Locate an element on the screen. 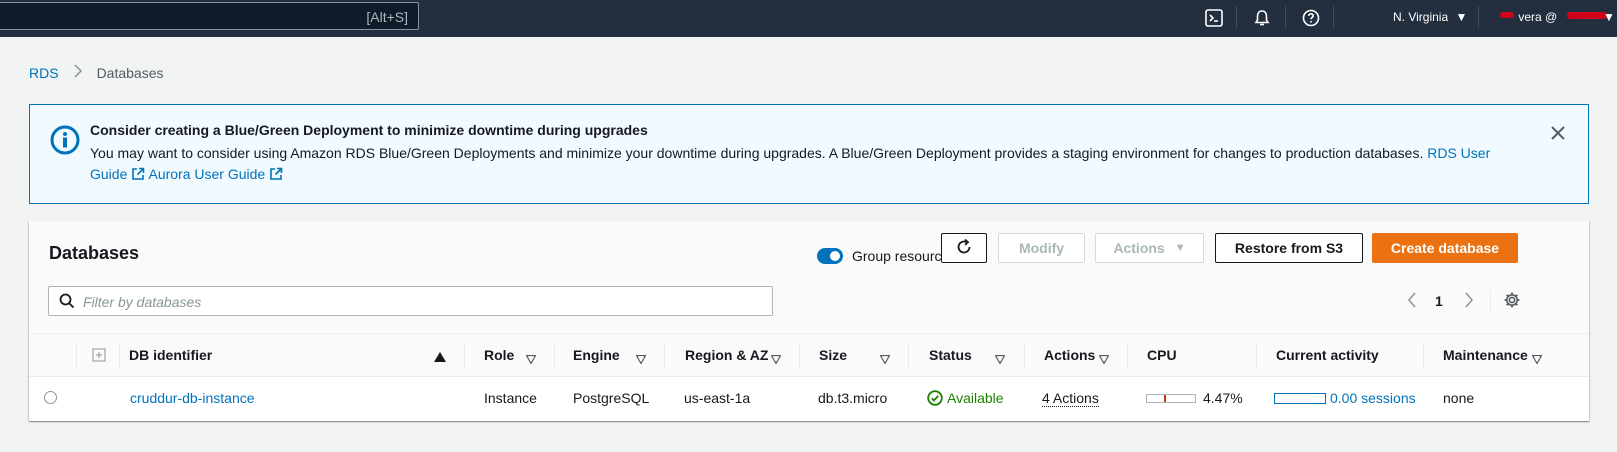  aurora-user-guide-link: Aurora User Guide is located at coordinates (215, 174).